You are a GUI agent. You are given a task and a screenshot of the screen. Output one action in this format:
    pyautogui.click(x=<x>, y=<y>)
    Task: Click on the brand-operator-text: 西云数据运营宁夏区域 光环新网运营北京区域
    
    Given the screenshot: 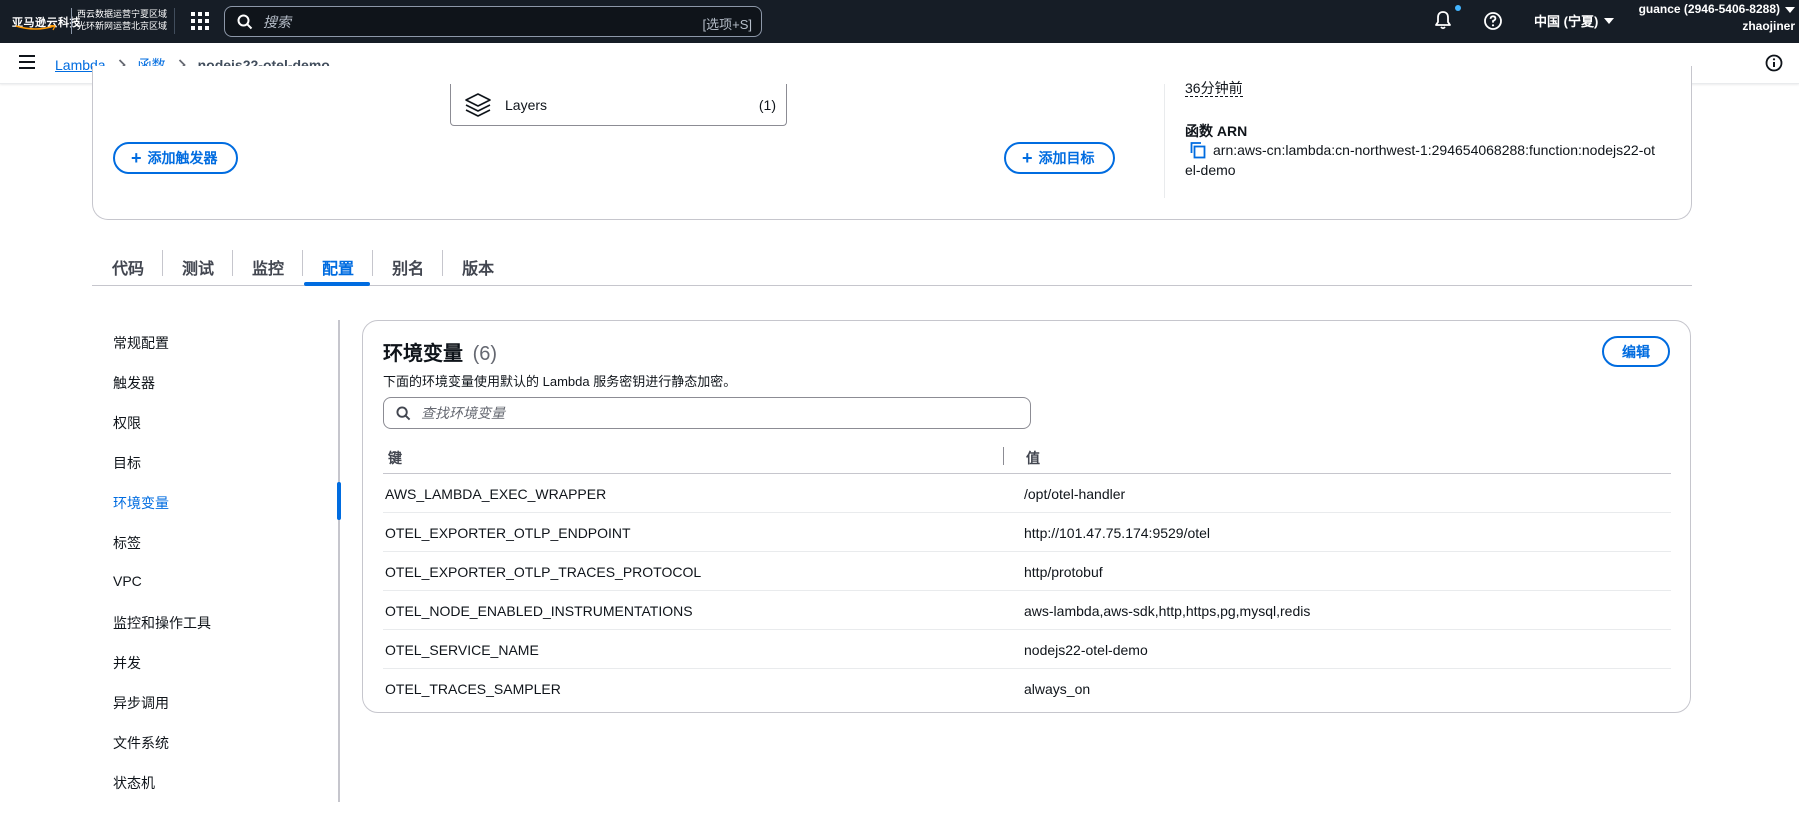 What is the action you would take?
    pyautogui.click(x=122, y=20)
    